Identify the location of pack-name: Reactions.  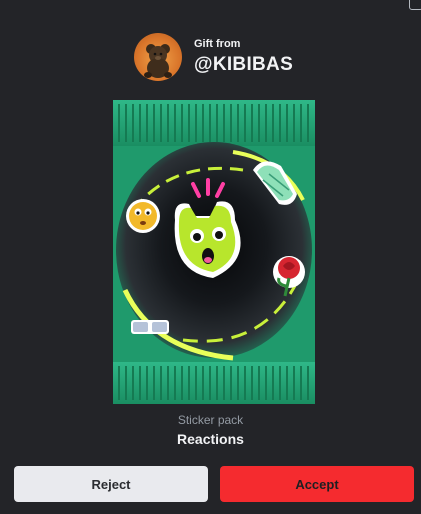
(210, 439).